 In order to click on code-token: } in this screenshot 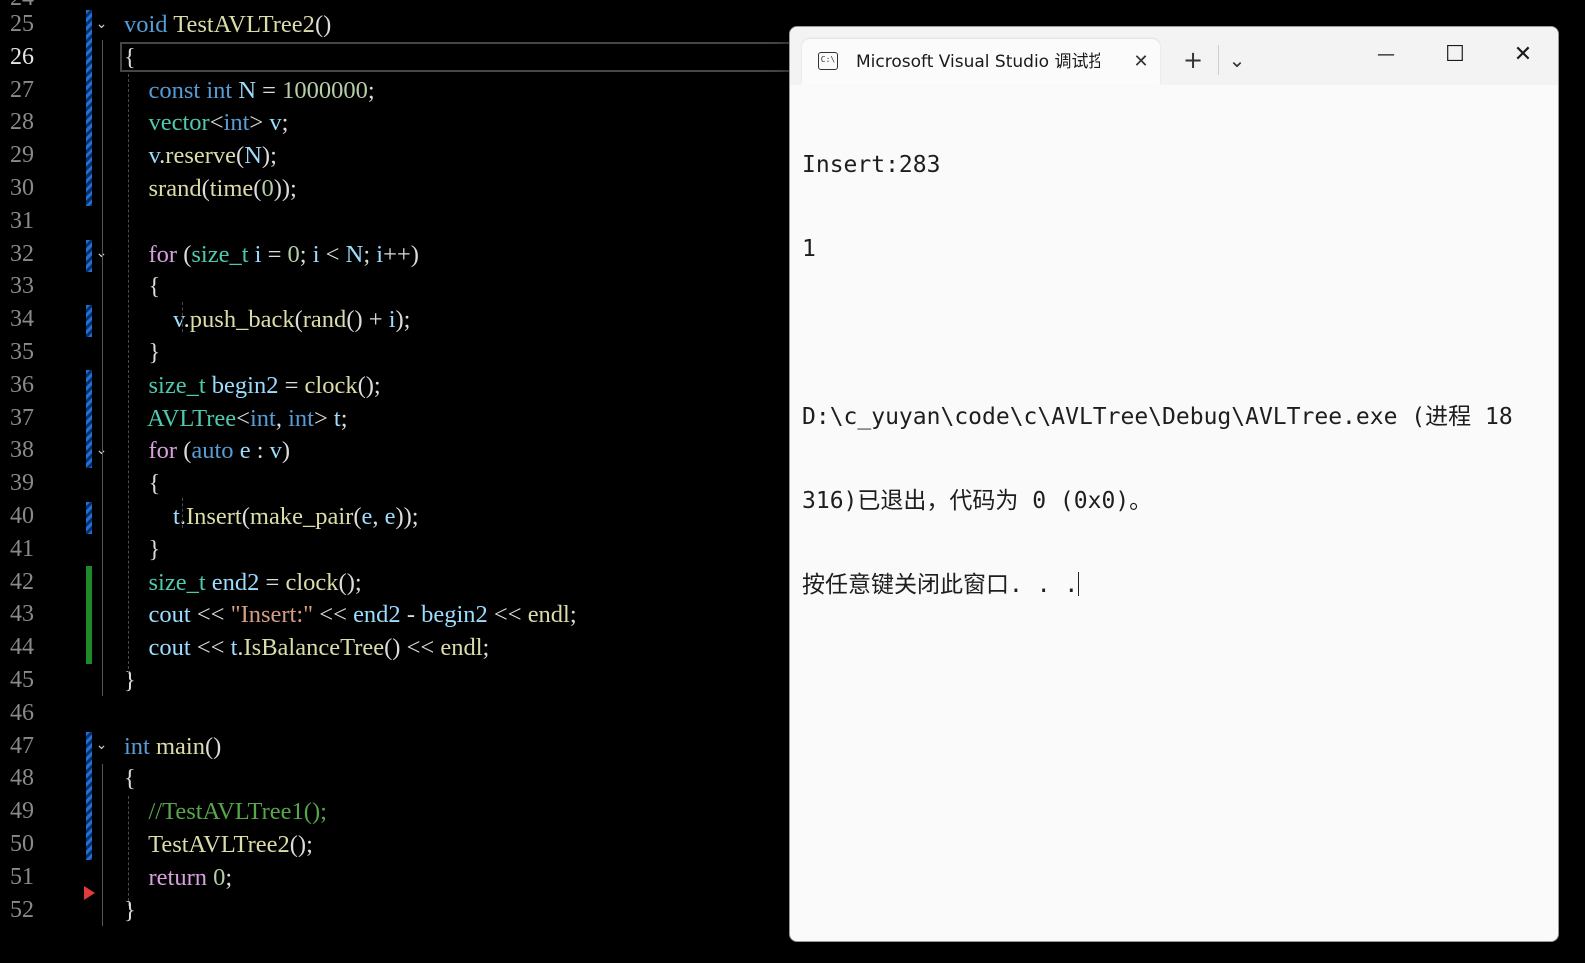, I will do `click(130, 910)`.